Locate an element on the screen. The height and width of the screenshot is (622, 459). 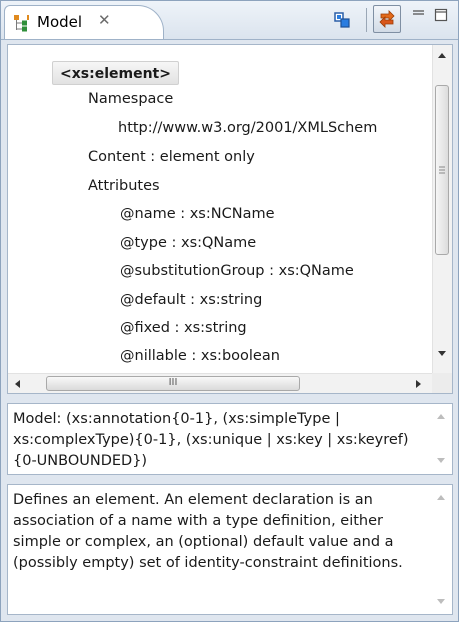
tab-title: Model is located at coordinates (60, 22).